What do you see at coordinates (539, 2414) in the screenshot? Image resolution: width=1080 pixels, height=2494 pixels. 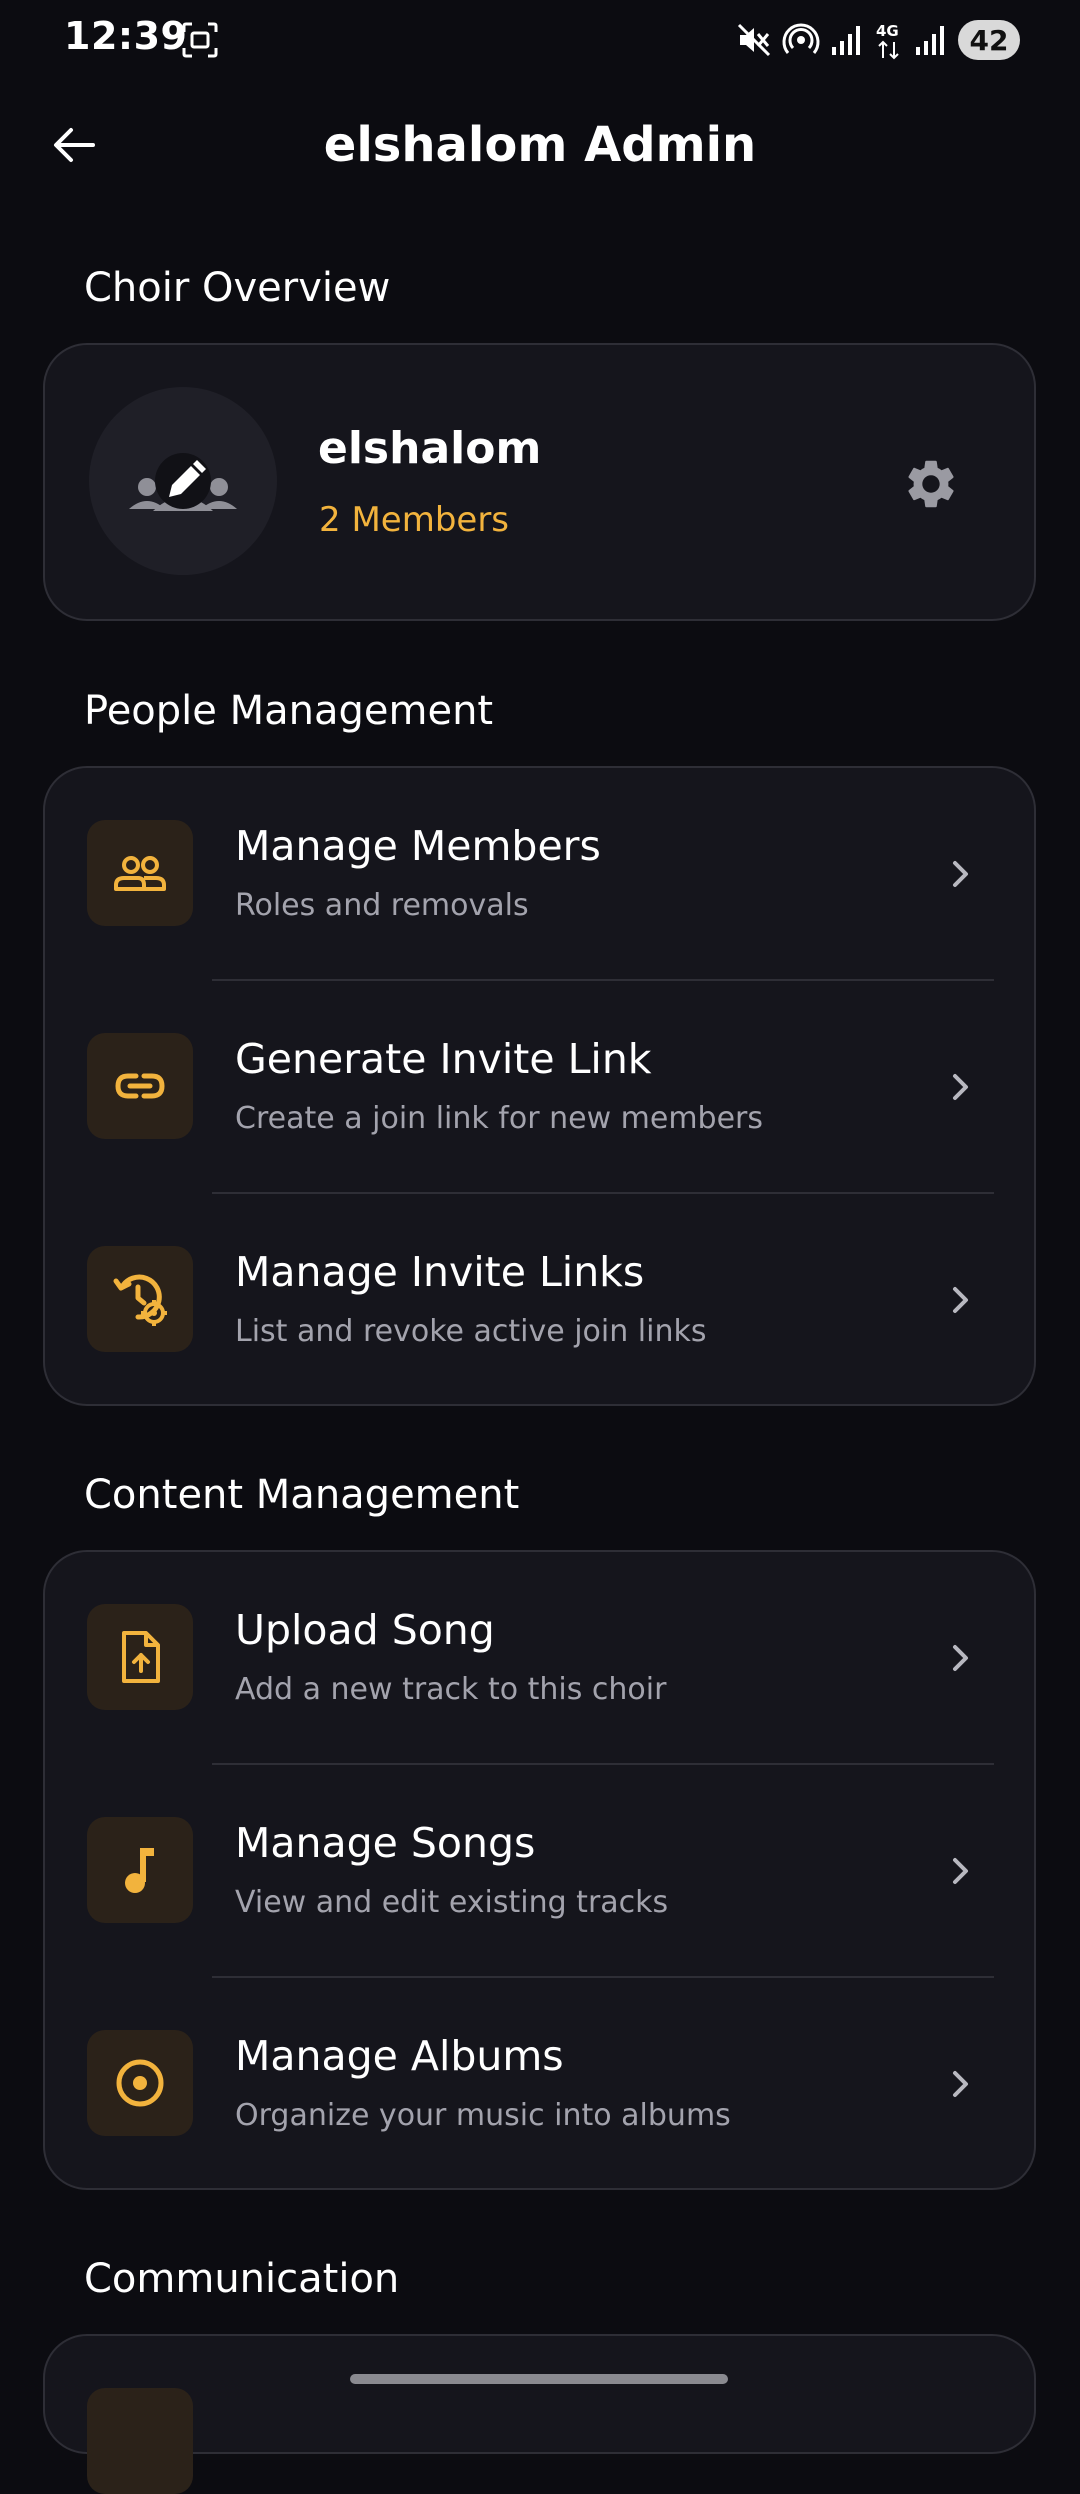 I see `communication-card` at bounding box center [539, 2414].